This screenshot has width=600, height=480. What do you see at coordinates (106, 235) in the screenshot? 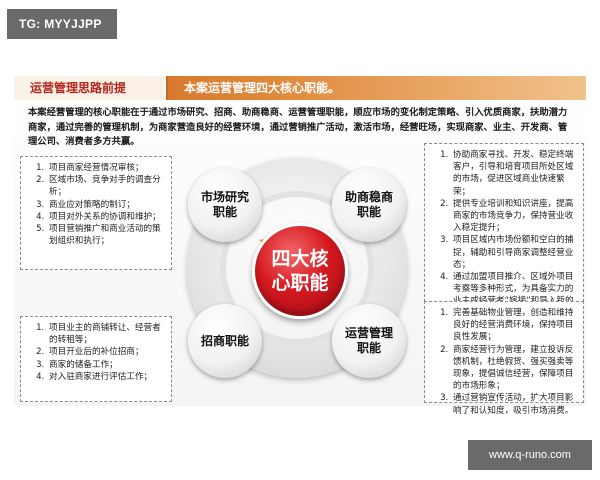
I see `list-item: 项目营销推广和商业活动的策划组织和执行；` at bounding box center [106, 235].